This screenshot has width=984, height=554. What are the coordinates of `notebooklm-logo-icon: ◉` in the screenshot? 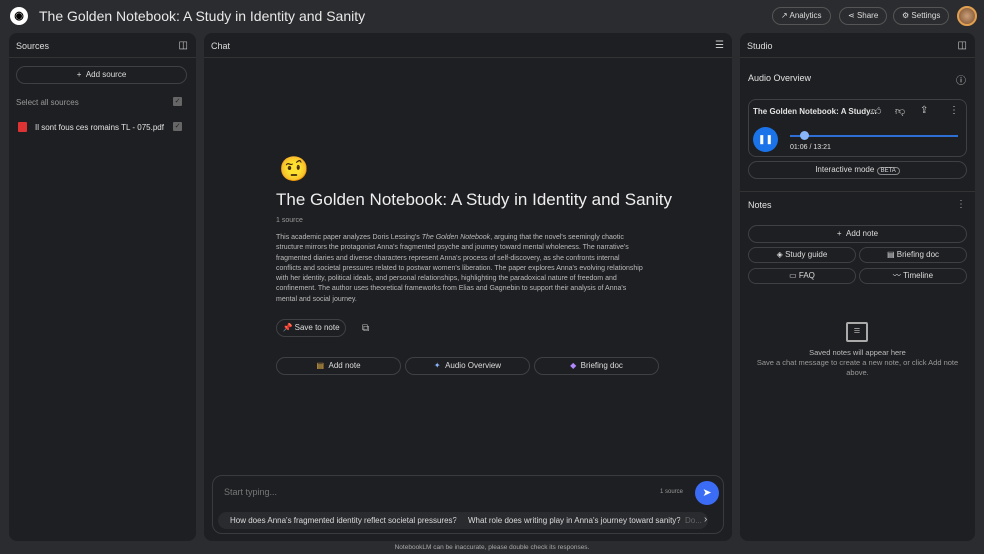 It's located at (19, 16).